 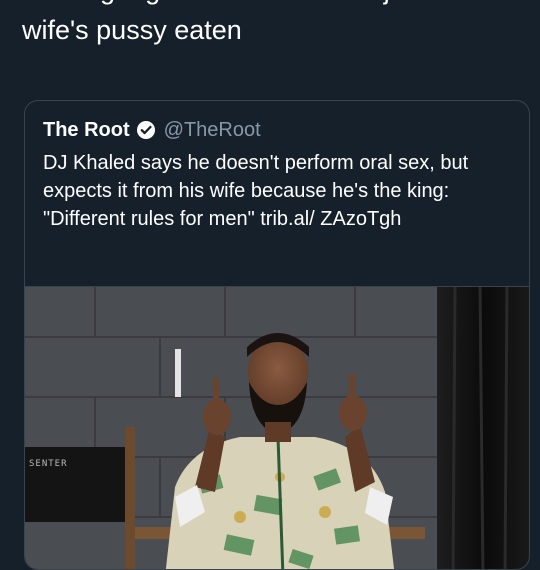 I want to click on quoted-tweet-header: The Root @TheRoot, so click(x=152, y=130).